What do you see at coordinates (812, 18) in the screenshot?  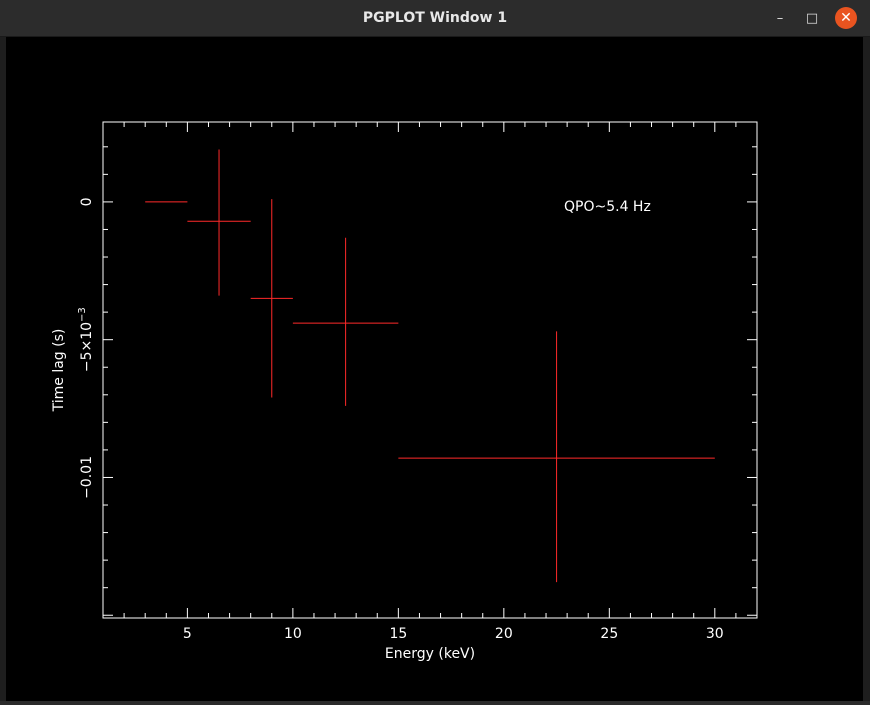 I see `maximize-icon: □` at bounding box center [812, 18].